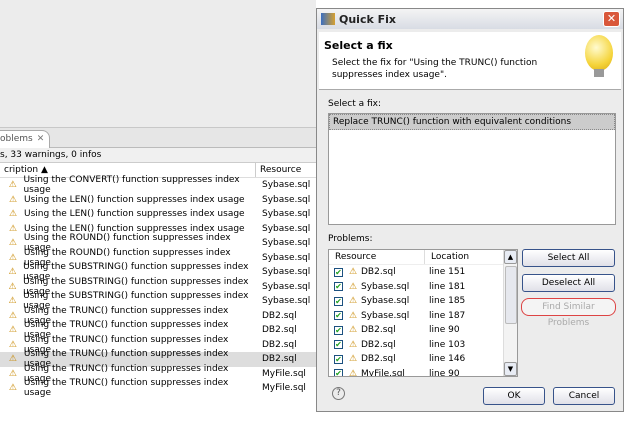 This screenshot has width=624, height=429. I want to click on scroll-down-icon: ▼, so click(510, 369).